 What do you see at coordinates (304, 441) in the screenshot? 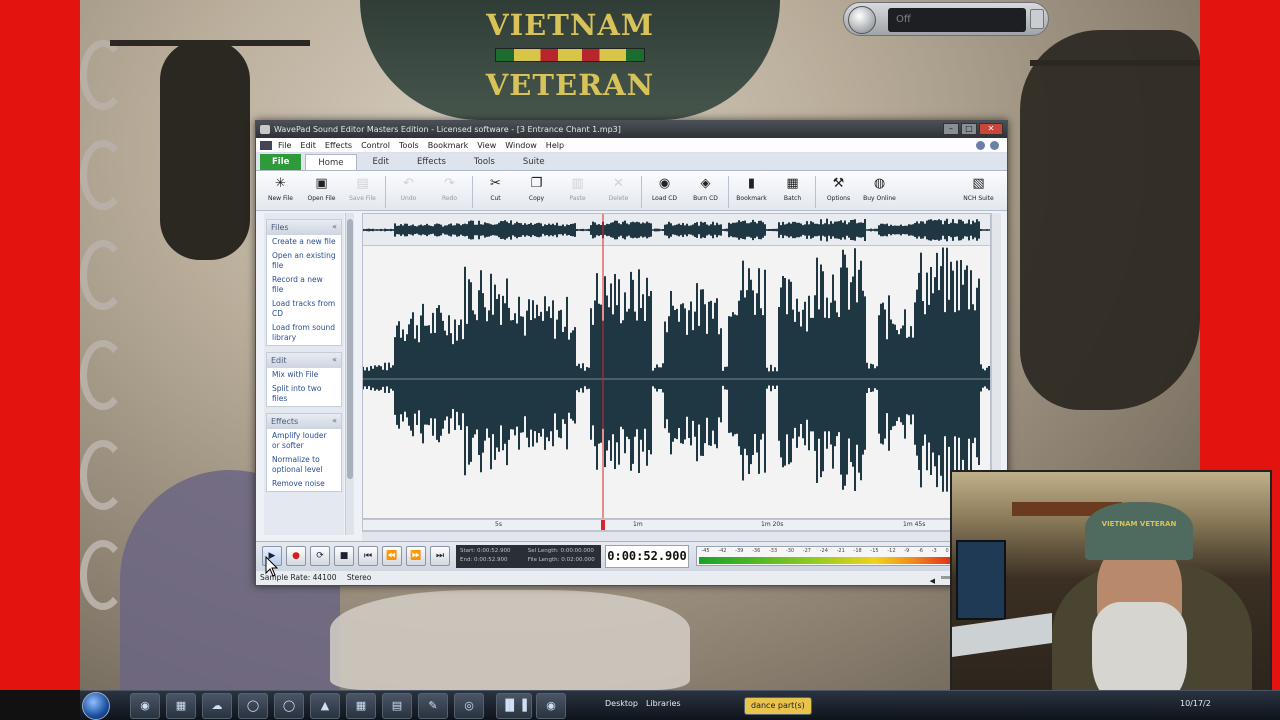
I see `sidebar-link: Amplify louder or softer` at bounding box center [304, 441].